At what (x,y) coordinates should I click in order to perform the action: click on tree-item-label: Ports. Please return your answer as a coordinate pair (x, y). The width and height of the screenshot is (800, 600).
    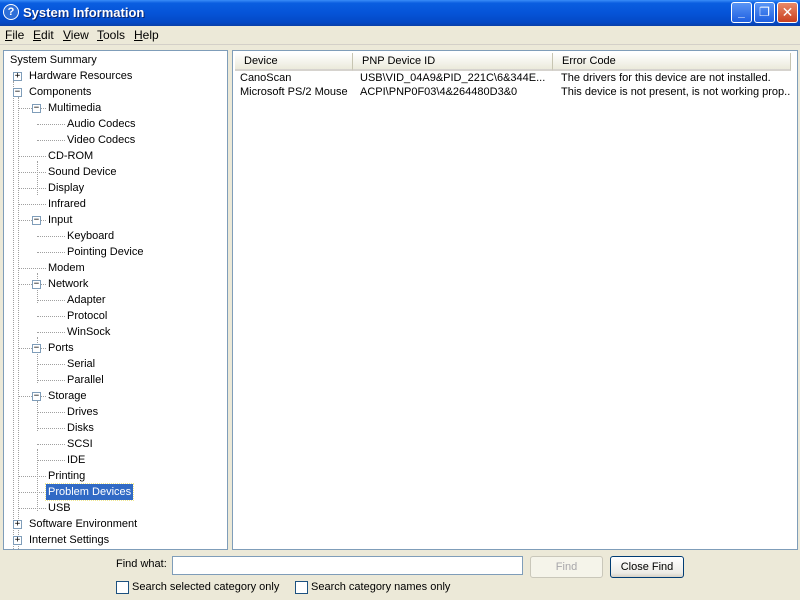
    Looking at the image, I should click on (61, 348).